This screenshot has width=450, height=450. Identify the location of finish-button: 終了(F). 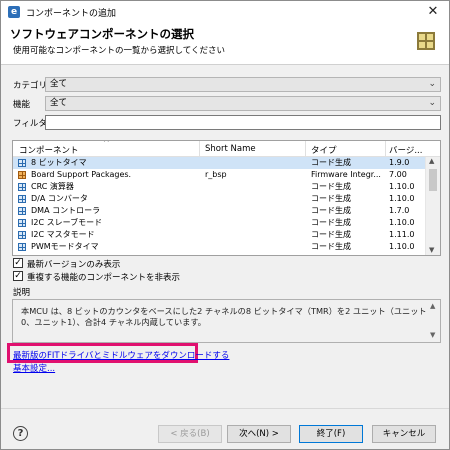
(331, 434).